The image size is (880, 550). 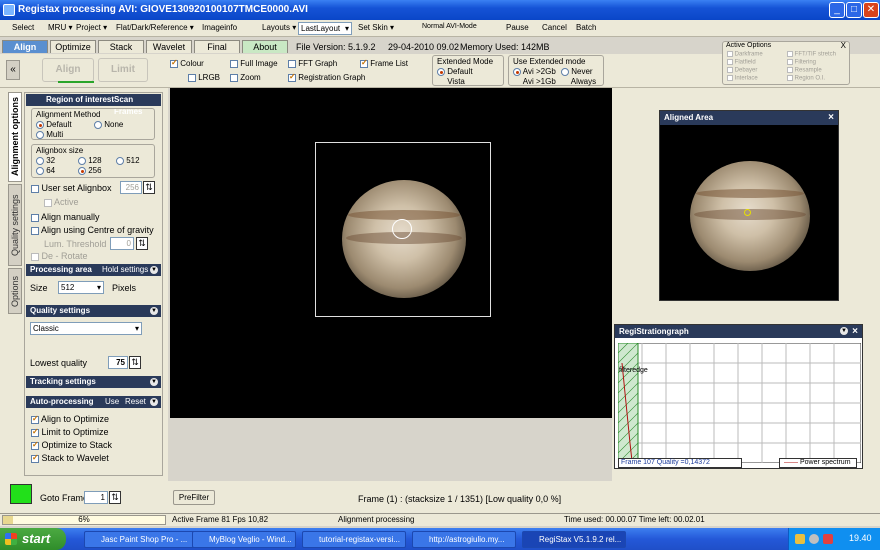 I want to click on avi-2gb-radio: Avi >2Gb, so click(x=534, y=71).